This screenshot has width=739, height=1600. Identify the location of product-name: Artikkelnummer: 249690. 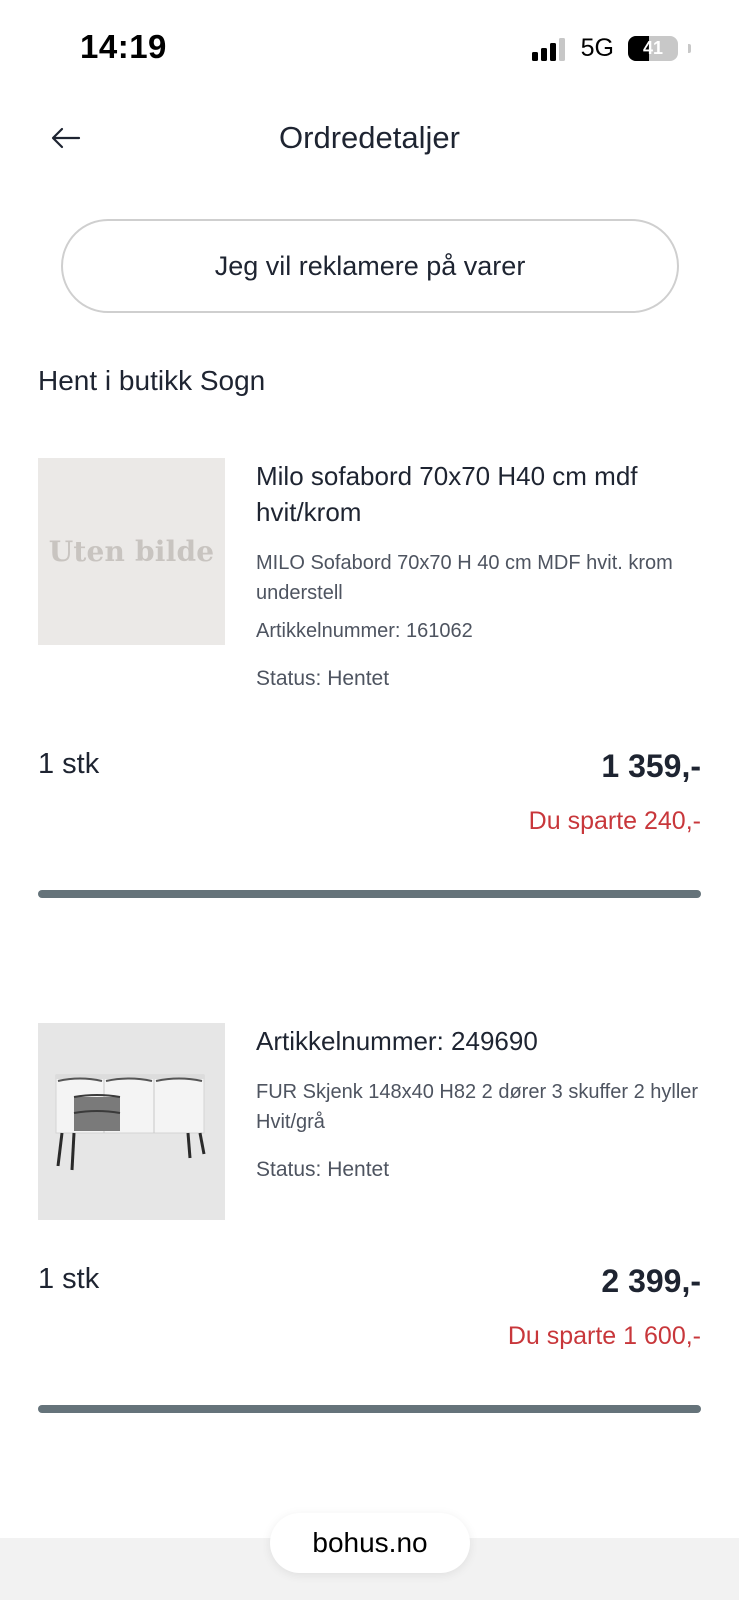
(481, 1041).